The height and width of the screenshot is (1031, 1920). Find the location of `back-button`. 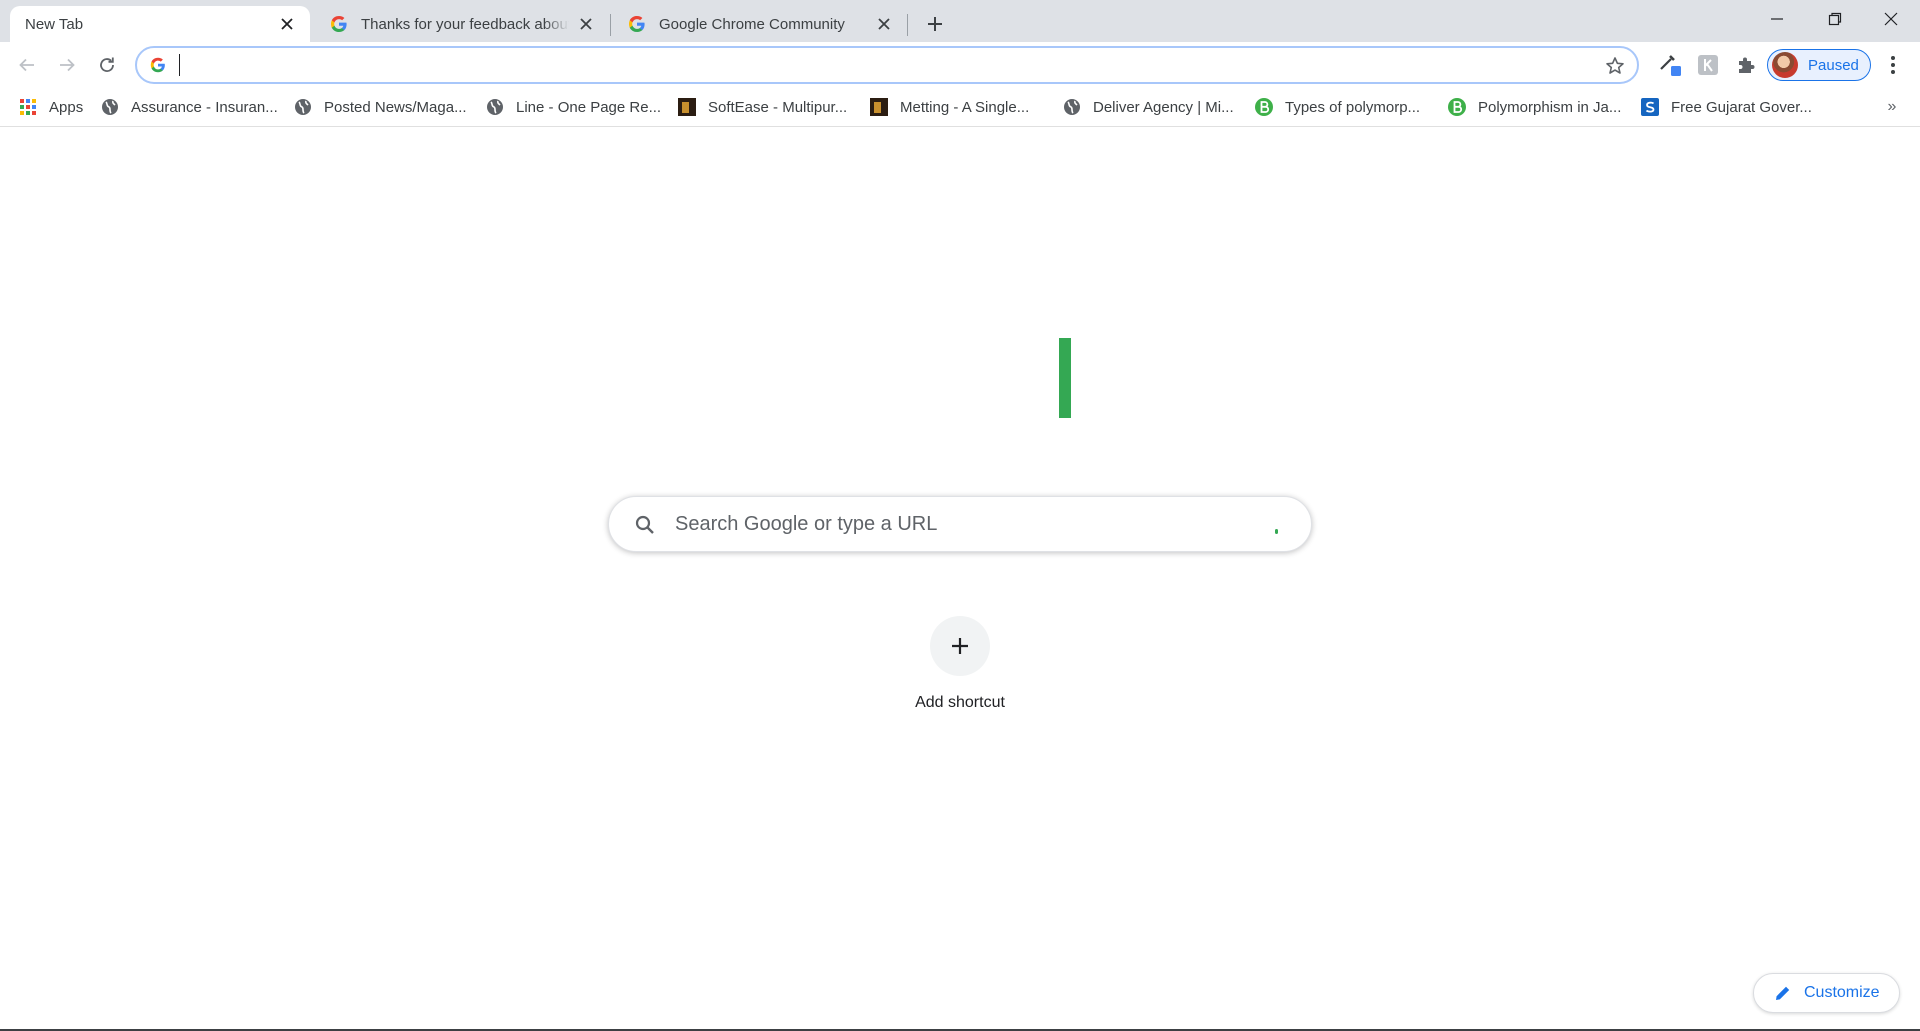

back-button is located at coordinates (27, 65).